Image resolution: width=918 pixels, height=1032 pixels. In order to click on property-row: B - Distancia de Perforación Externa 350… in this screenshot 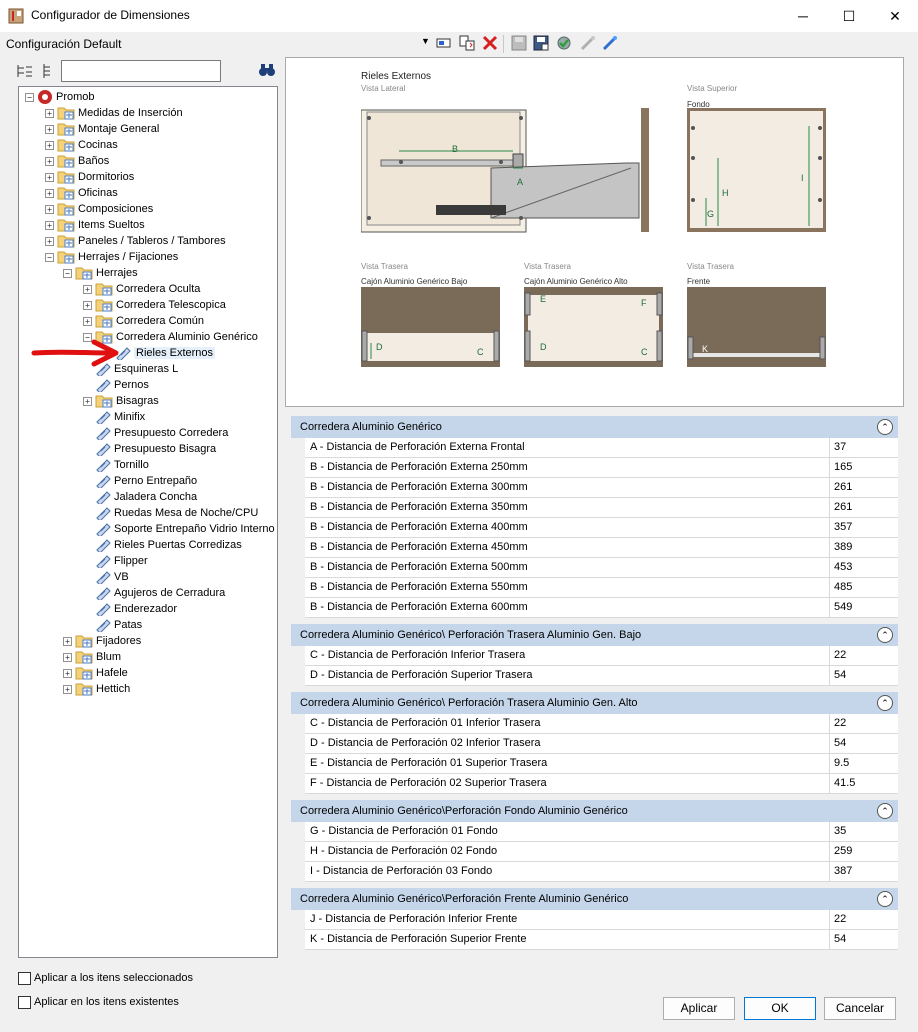, I will do `click(601, 508)`.